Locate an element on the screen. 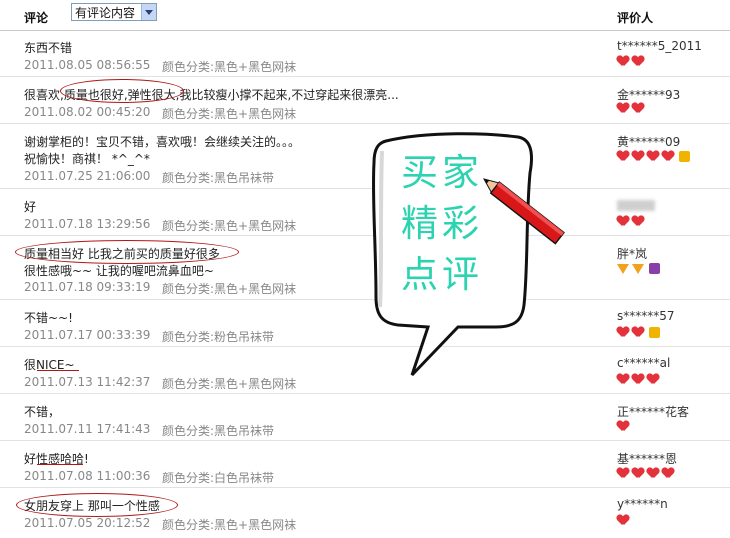  comment-date: 2011.07.11 17:41:43 is located at coordinates (87, 429).